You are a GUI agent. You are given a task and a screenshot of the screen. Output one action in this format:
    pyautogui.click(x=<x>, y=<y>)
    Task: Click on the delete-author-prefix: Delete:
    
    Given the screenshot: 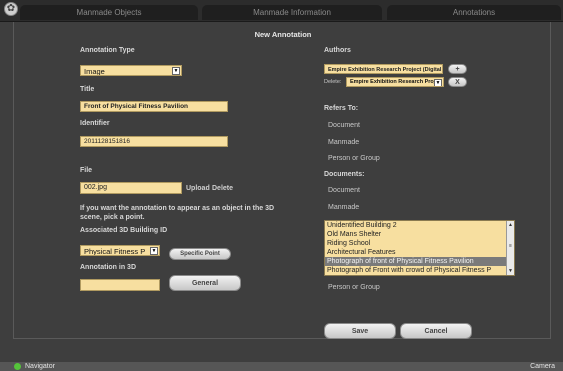 What is the action you would take?
    pyautogui.click(x=333, y=82)
    